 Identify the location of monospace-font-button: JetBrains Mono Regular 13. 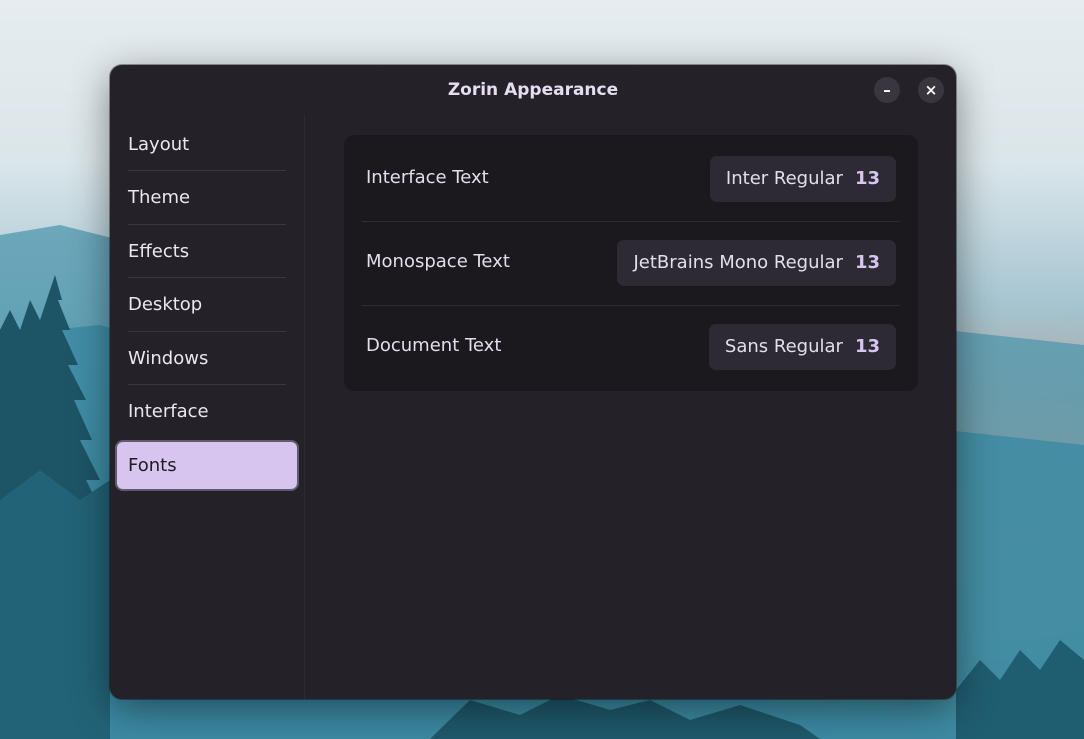
(756, 263).